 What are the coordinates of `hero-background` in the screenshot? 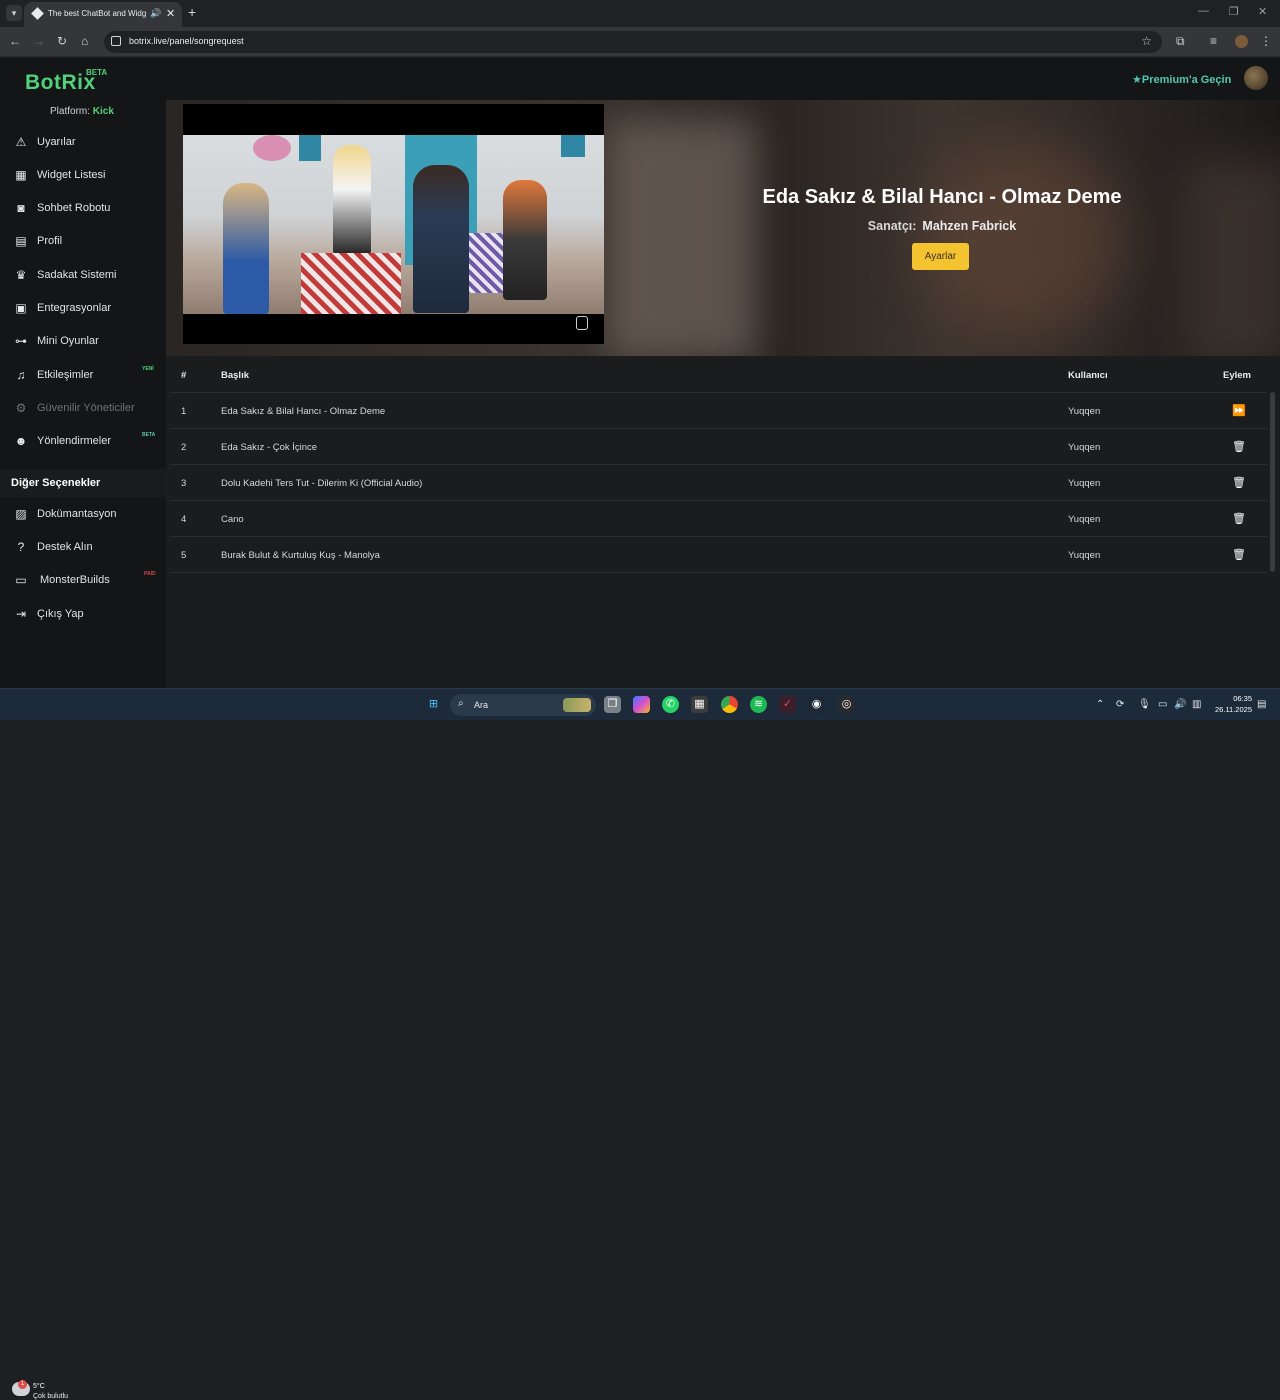 It's located at (681, 238).